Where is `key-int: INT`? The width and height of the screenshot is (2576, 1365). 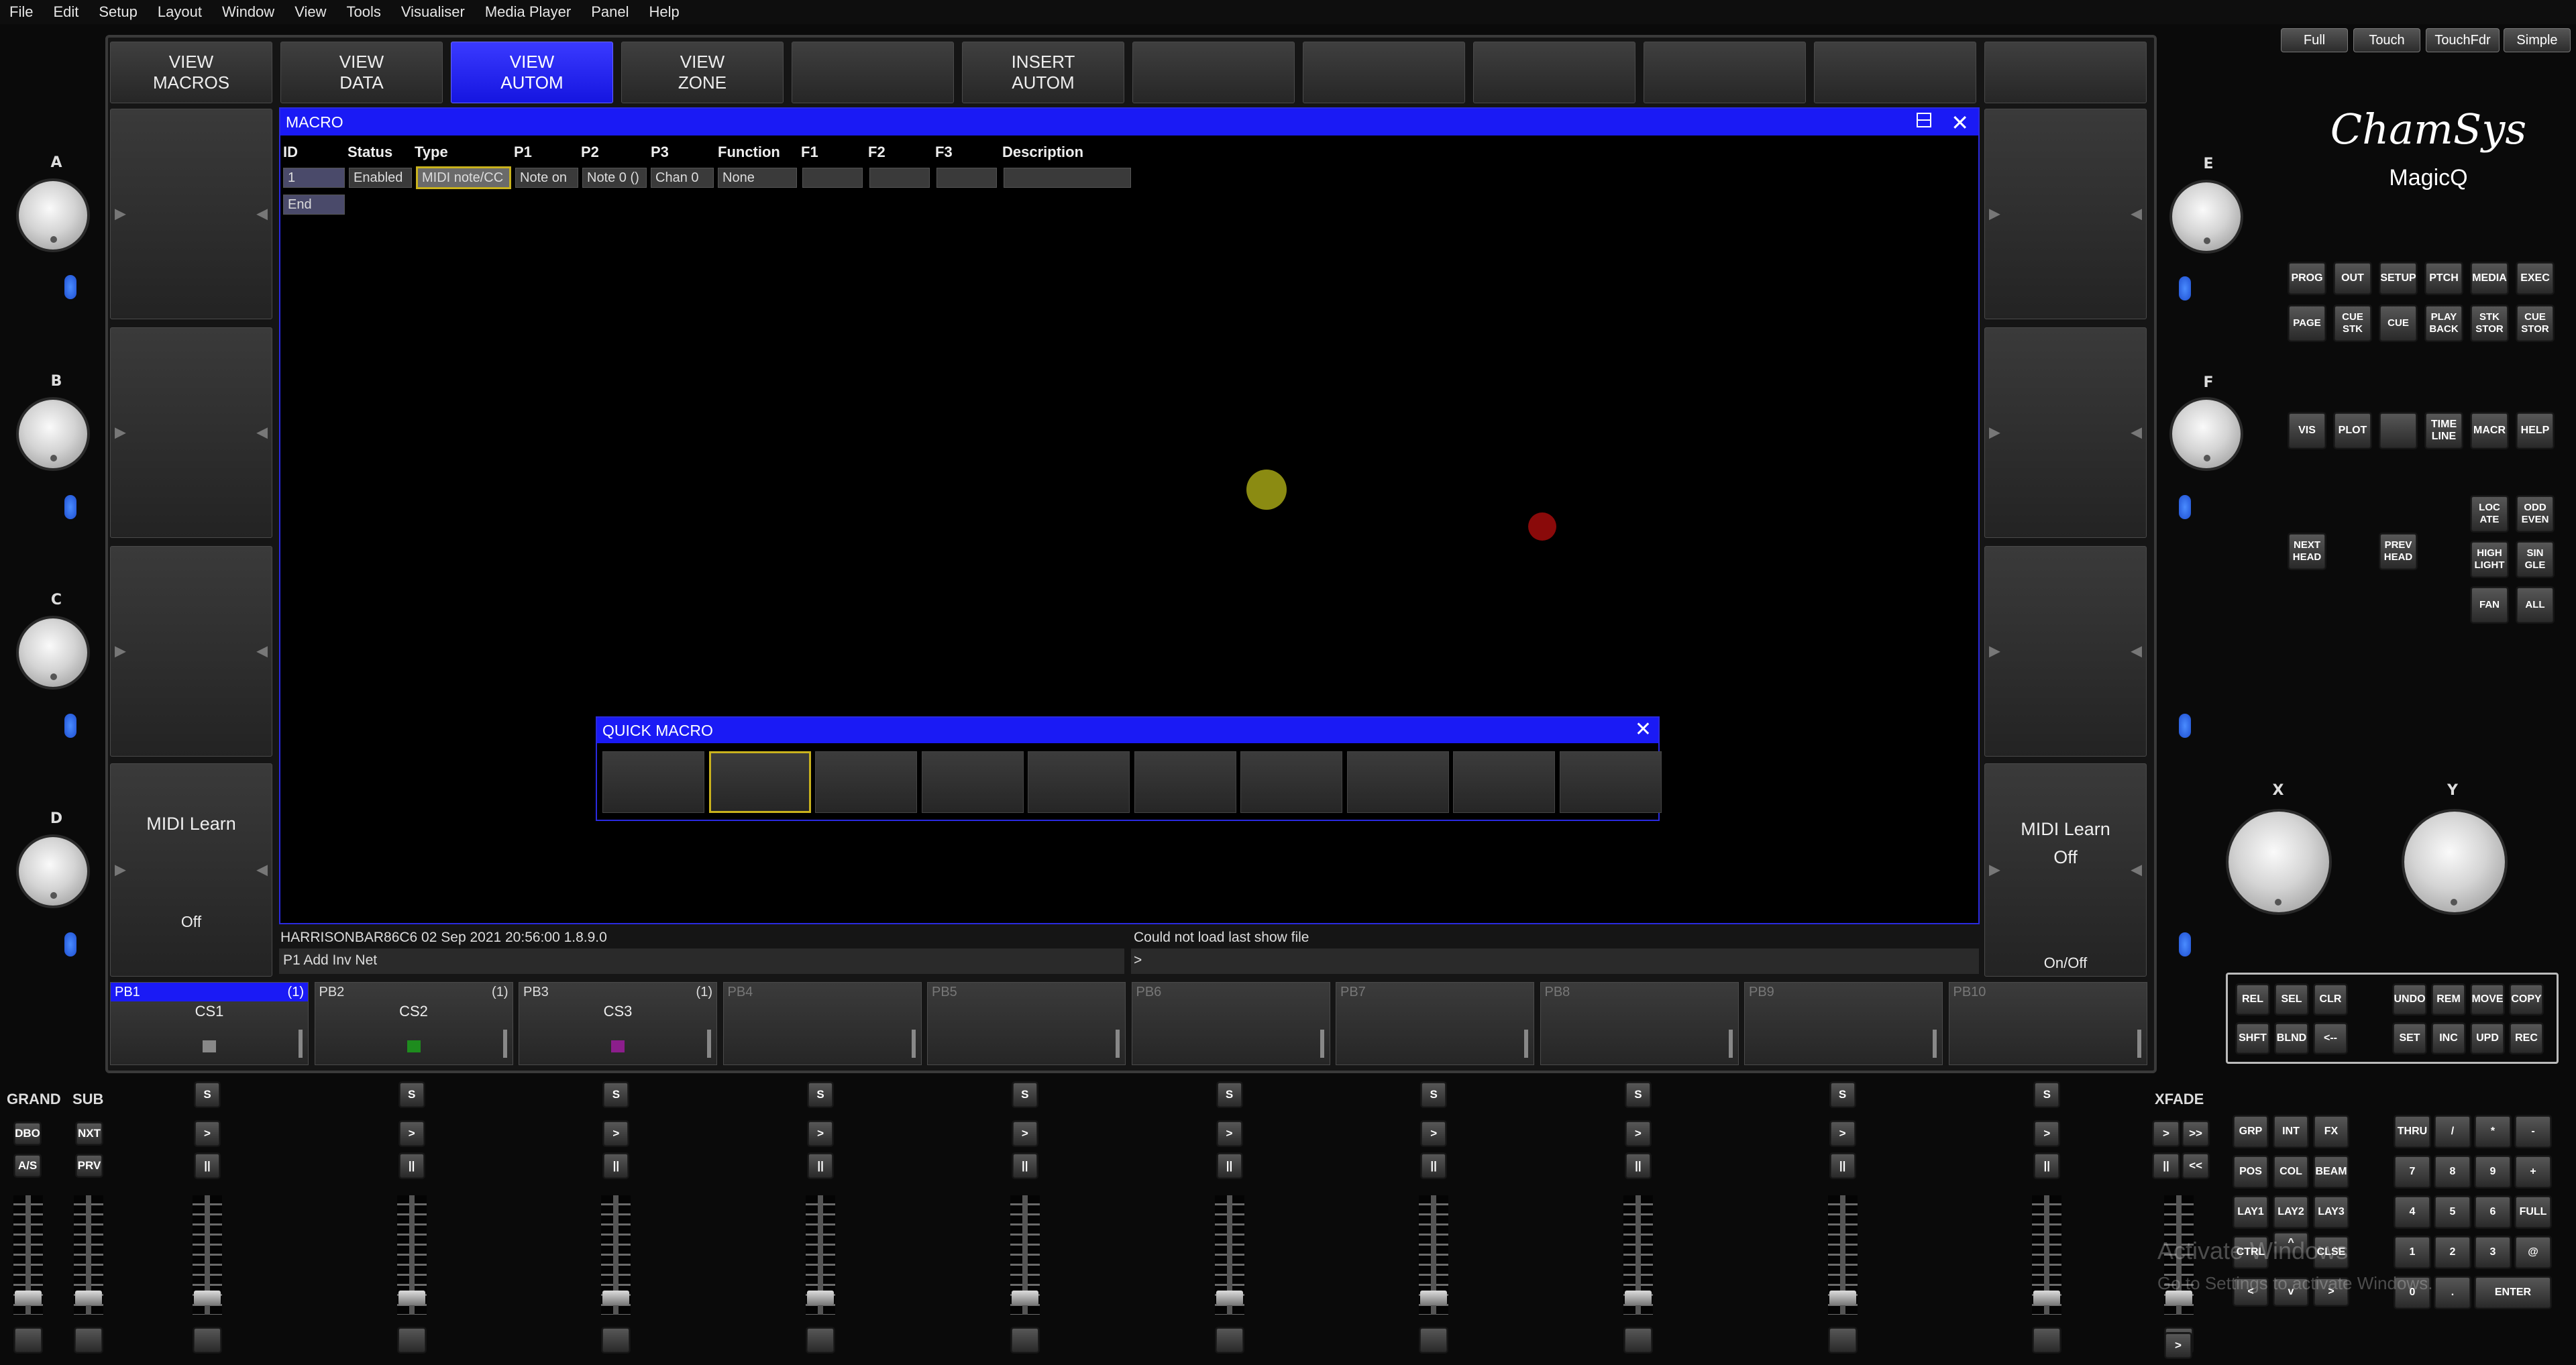
key-int: INT is located at coordinates (2291, 1131).